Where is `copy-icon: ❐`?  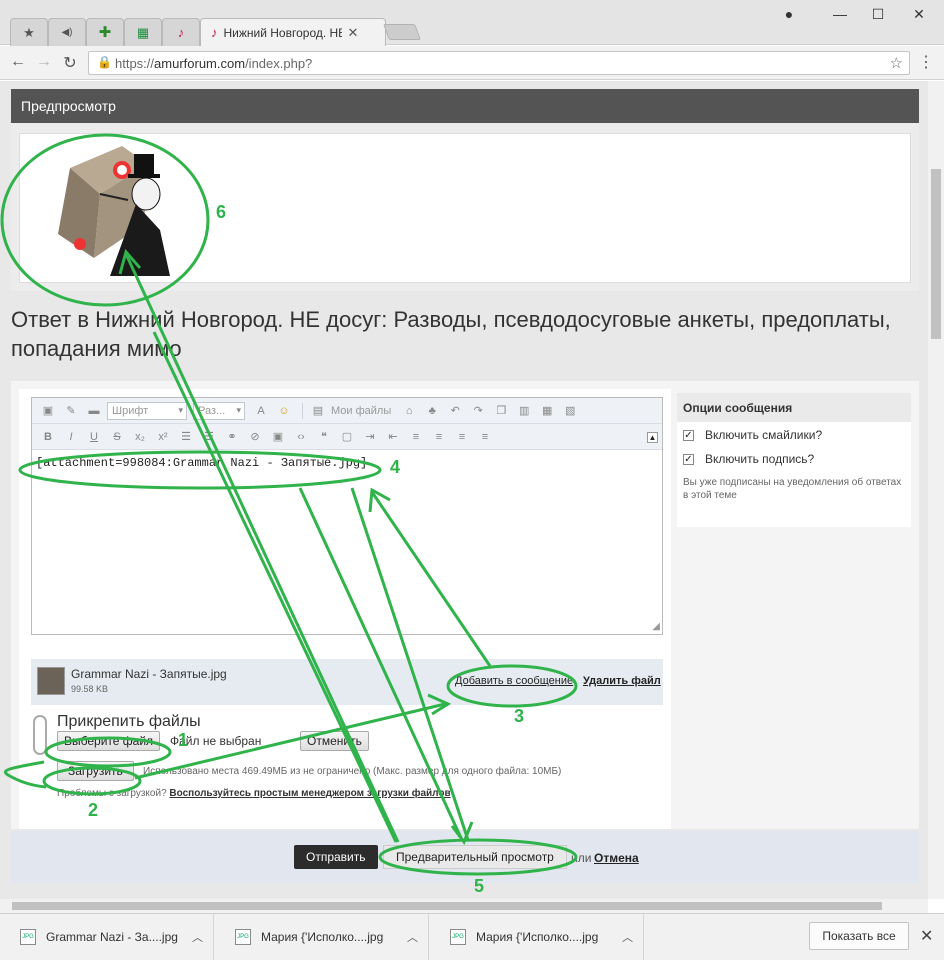 copy-icon: ❐ is located at coordinates (501, 411).